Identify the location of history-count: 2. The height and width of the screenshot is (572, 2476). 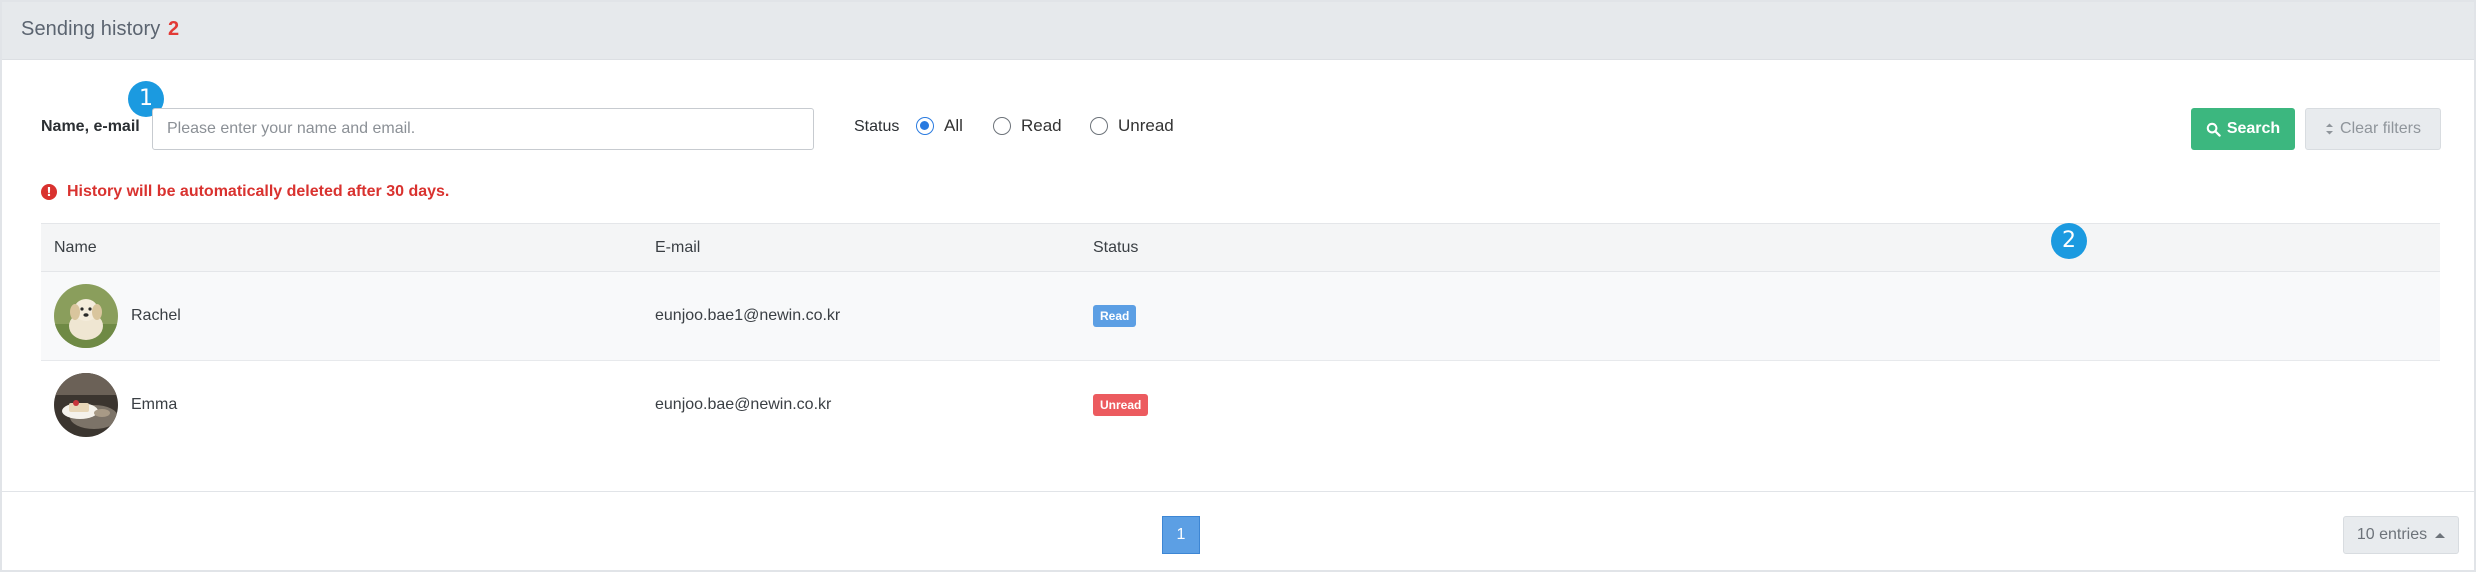
(174, 29).